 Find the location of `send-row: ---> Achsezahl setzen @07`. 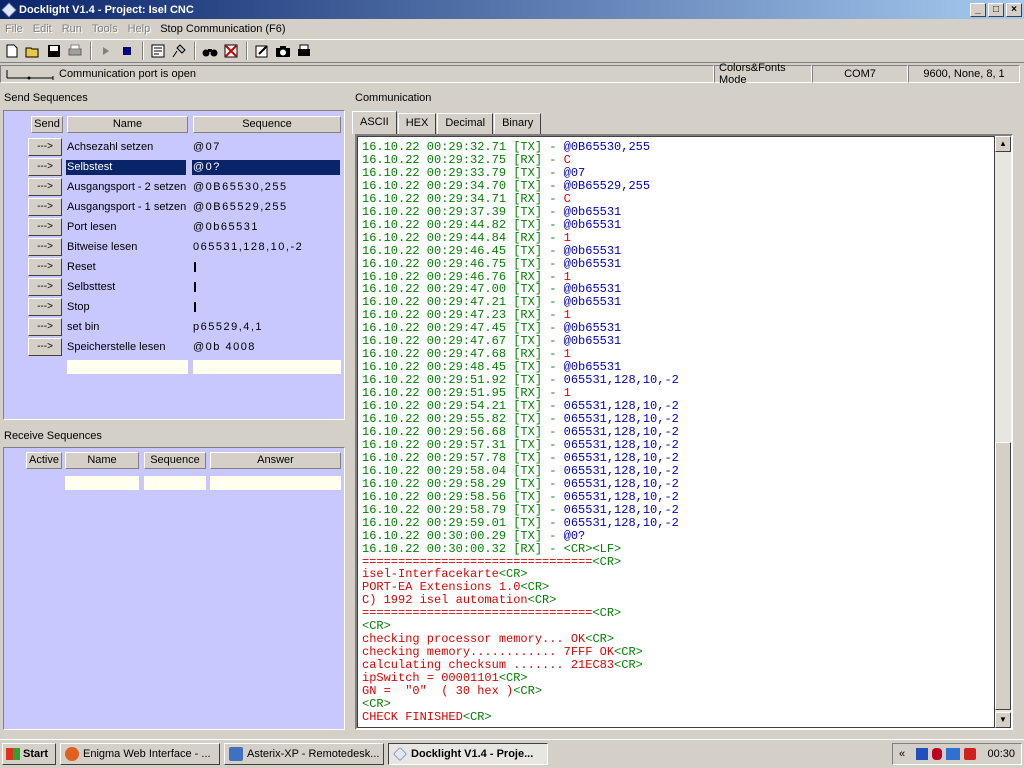

send-row: ---> Achsezahl setzen @07 is located at coordinates (174, 148).